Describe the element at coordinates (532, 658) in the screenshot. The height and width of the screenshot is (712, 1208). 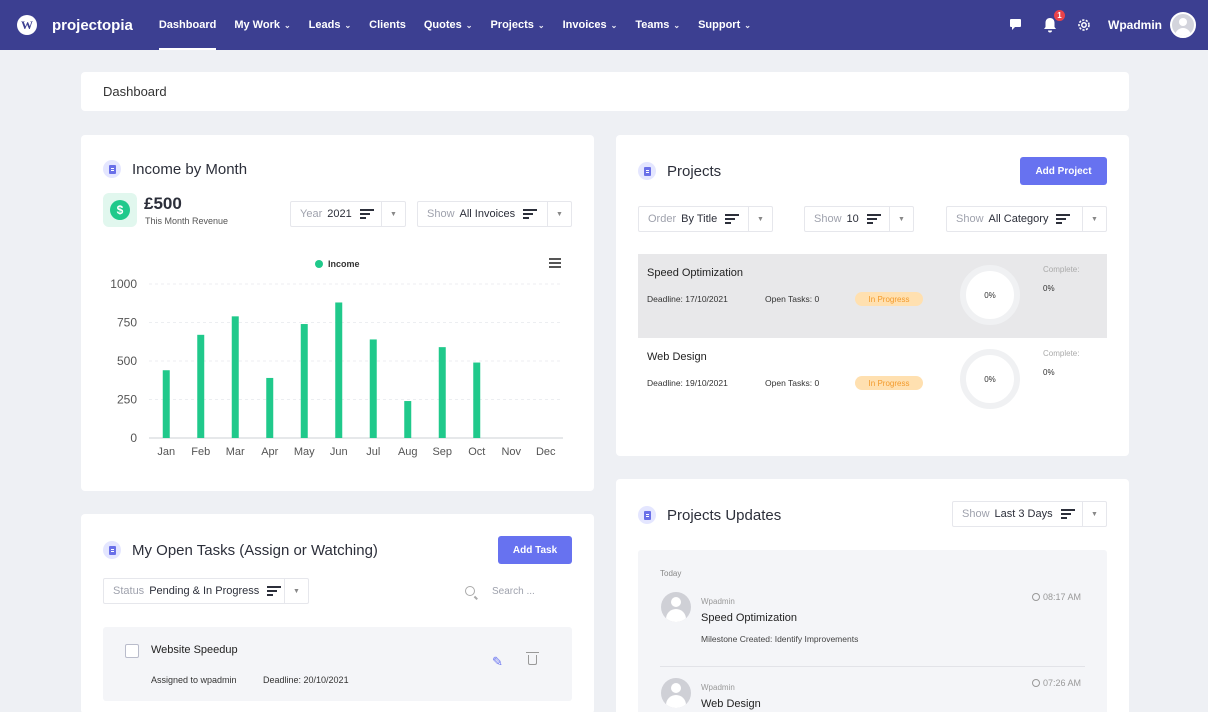
I see `trash-icon` at that location.